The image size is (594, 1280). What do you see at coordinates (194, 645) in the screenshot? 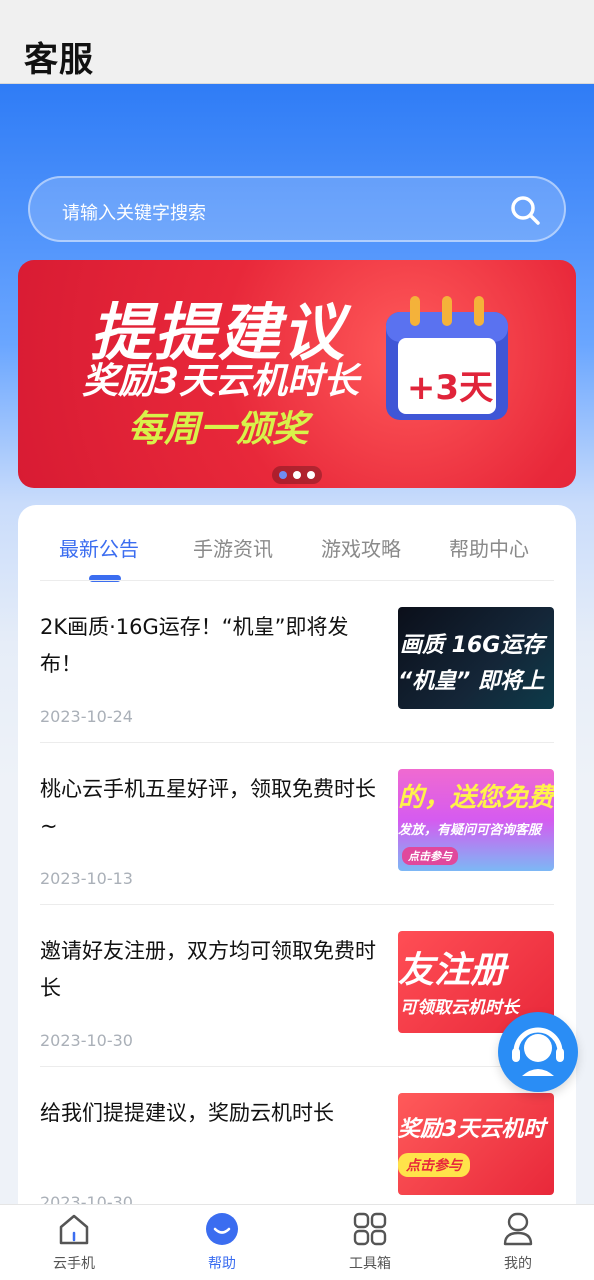
I see `news-title: 2K画质·16G运存！“机皇”即将发布！` at bounding box center [194, 645].